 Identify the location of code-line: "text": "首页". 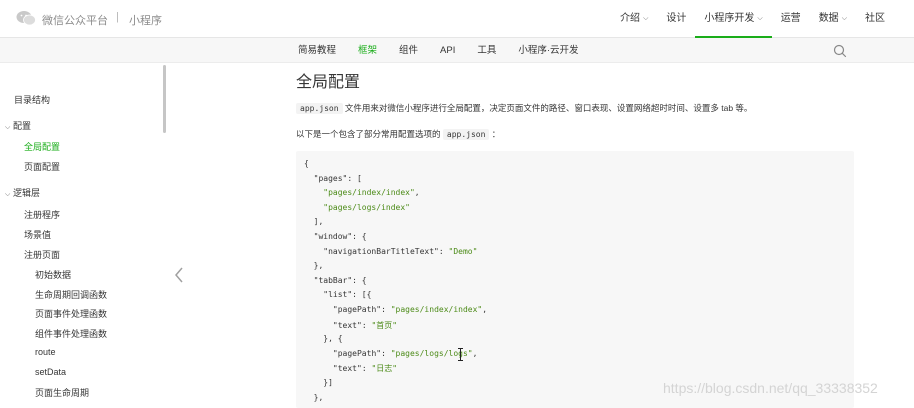
(365, 325).